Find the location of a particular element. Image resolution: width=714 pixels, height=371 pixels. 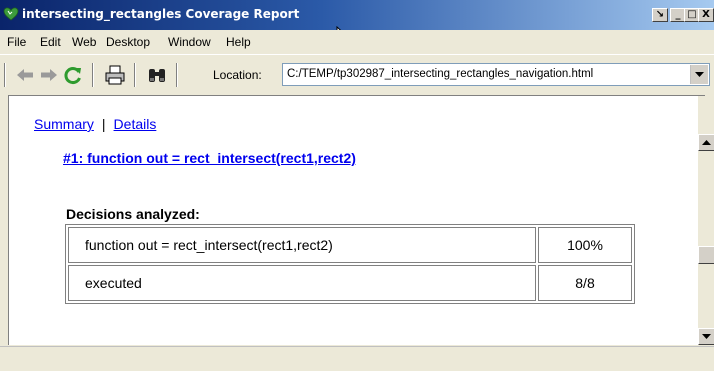

matlab-heart-icon is located at coordinates (11, 14).